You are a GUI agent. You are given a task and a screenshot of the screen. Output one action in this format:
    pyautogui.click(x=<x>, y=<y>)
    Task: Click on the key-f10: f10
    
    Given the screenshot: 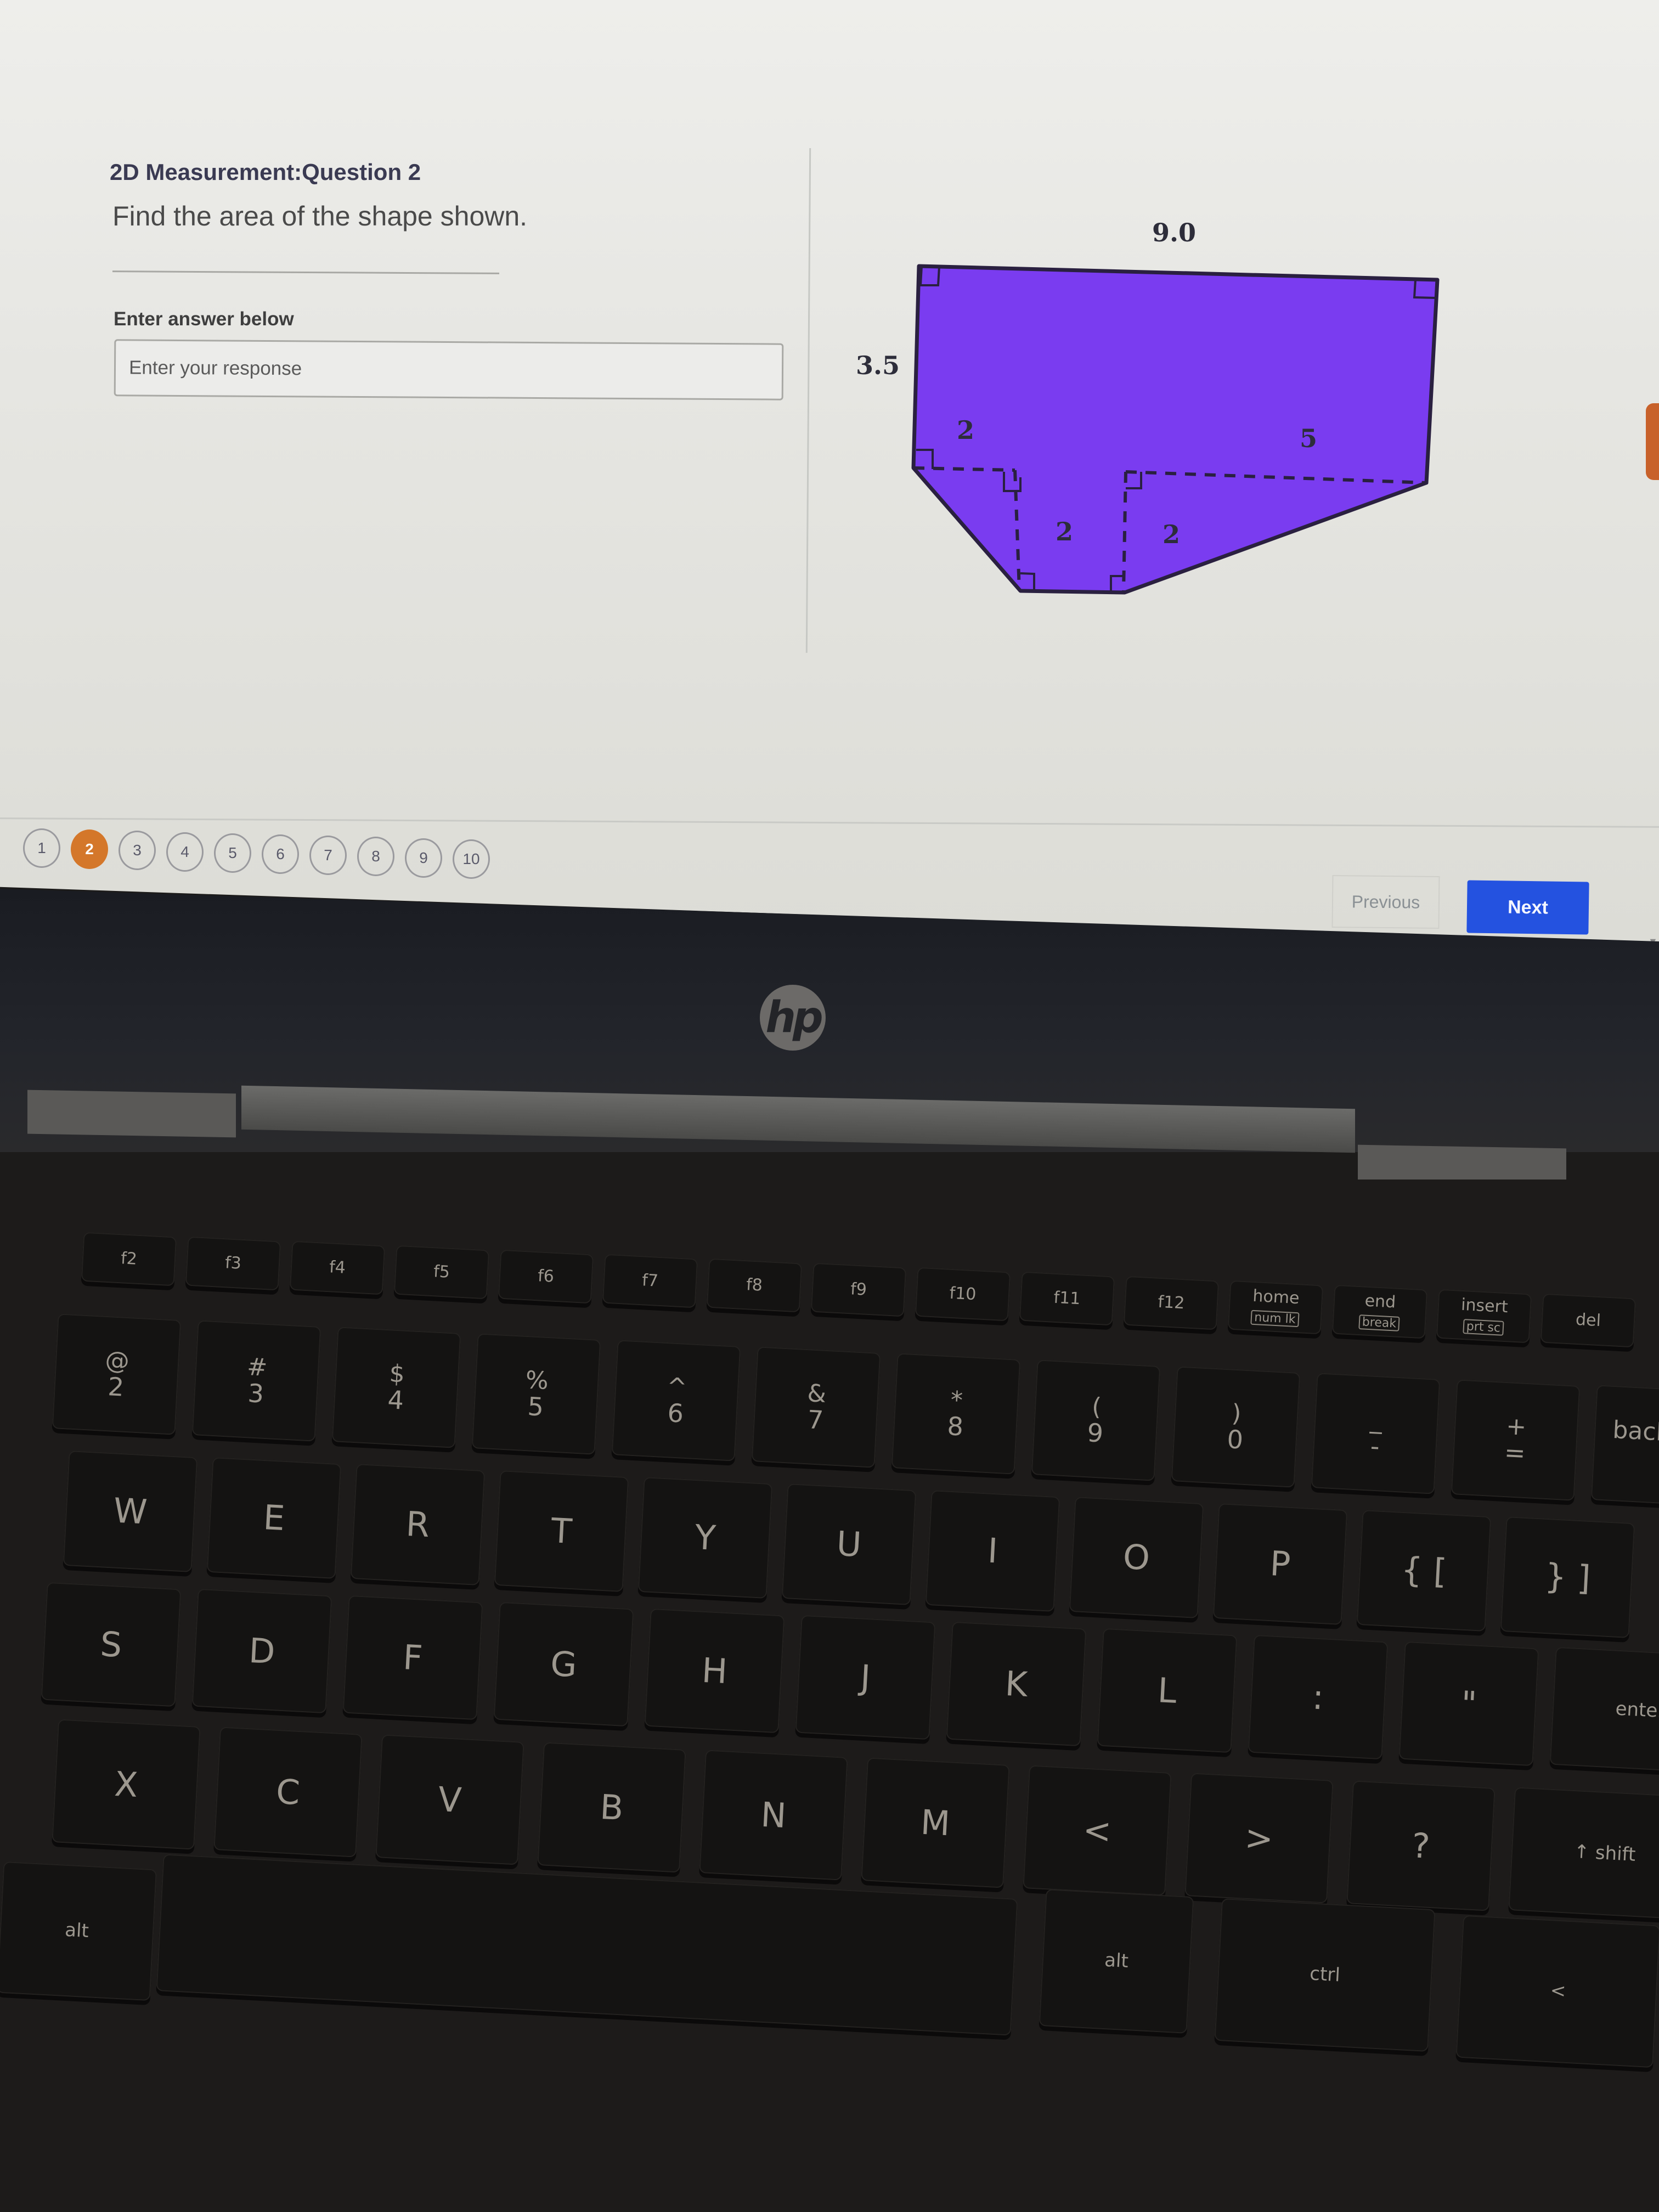 What is the action you would take?
    pyautogui.click(x=963, y=1294)
    